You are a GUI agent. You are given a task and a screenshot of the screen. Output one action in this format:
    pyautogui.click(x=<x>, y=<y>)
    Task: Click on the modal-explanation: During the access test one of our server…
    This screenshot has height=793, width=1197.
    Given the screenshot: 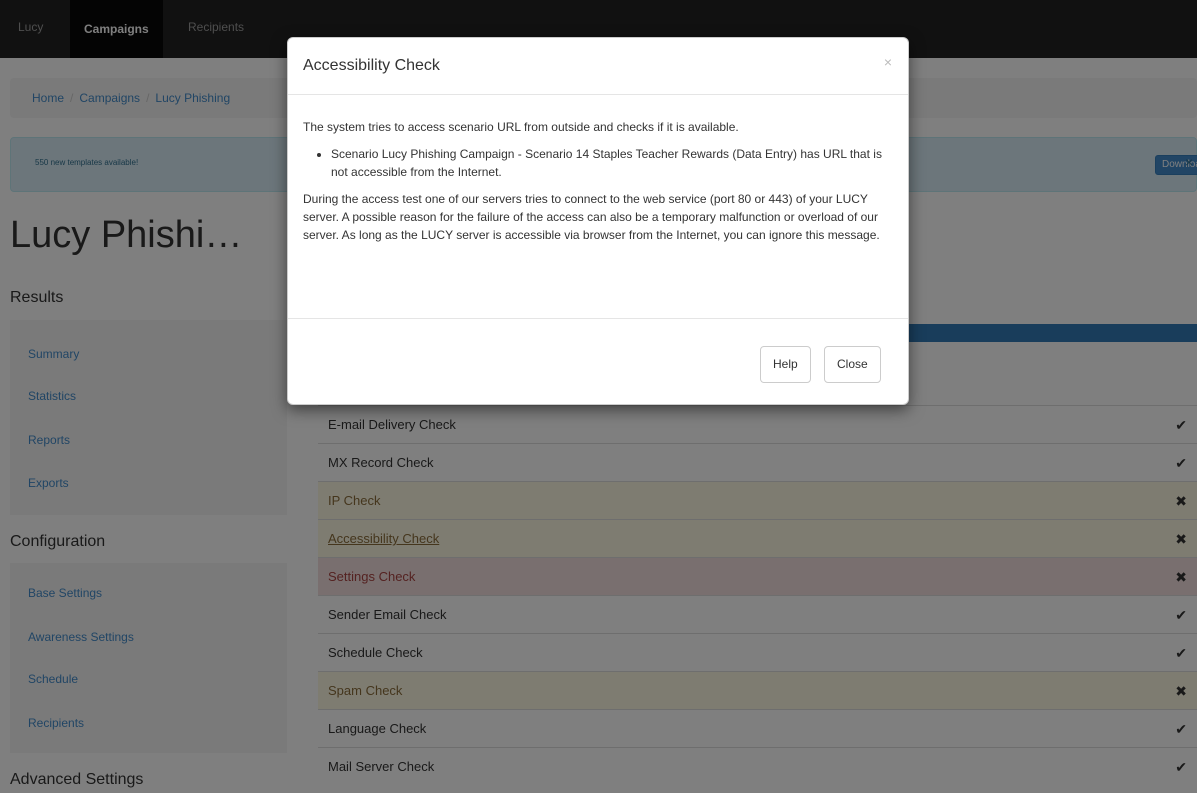 What is the action you would take?
    pyautogui.click(x=591, y=217)
    